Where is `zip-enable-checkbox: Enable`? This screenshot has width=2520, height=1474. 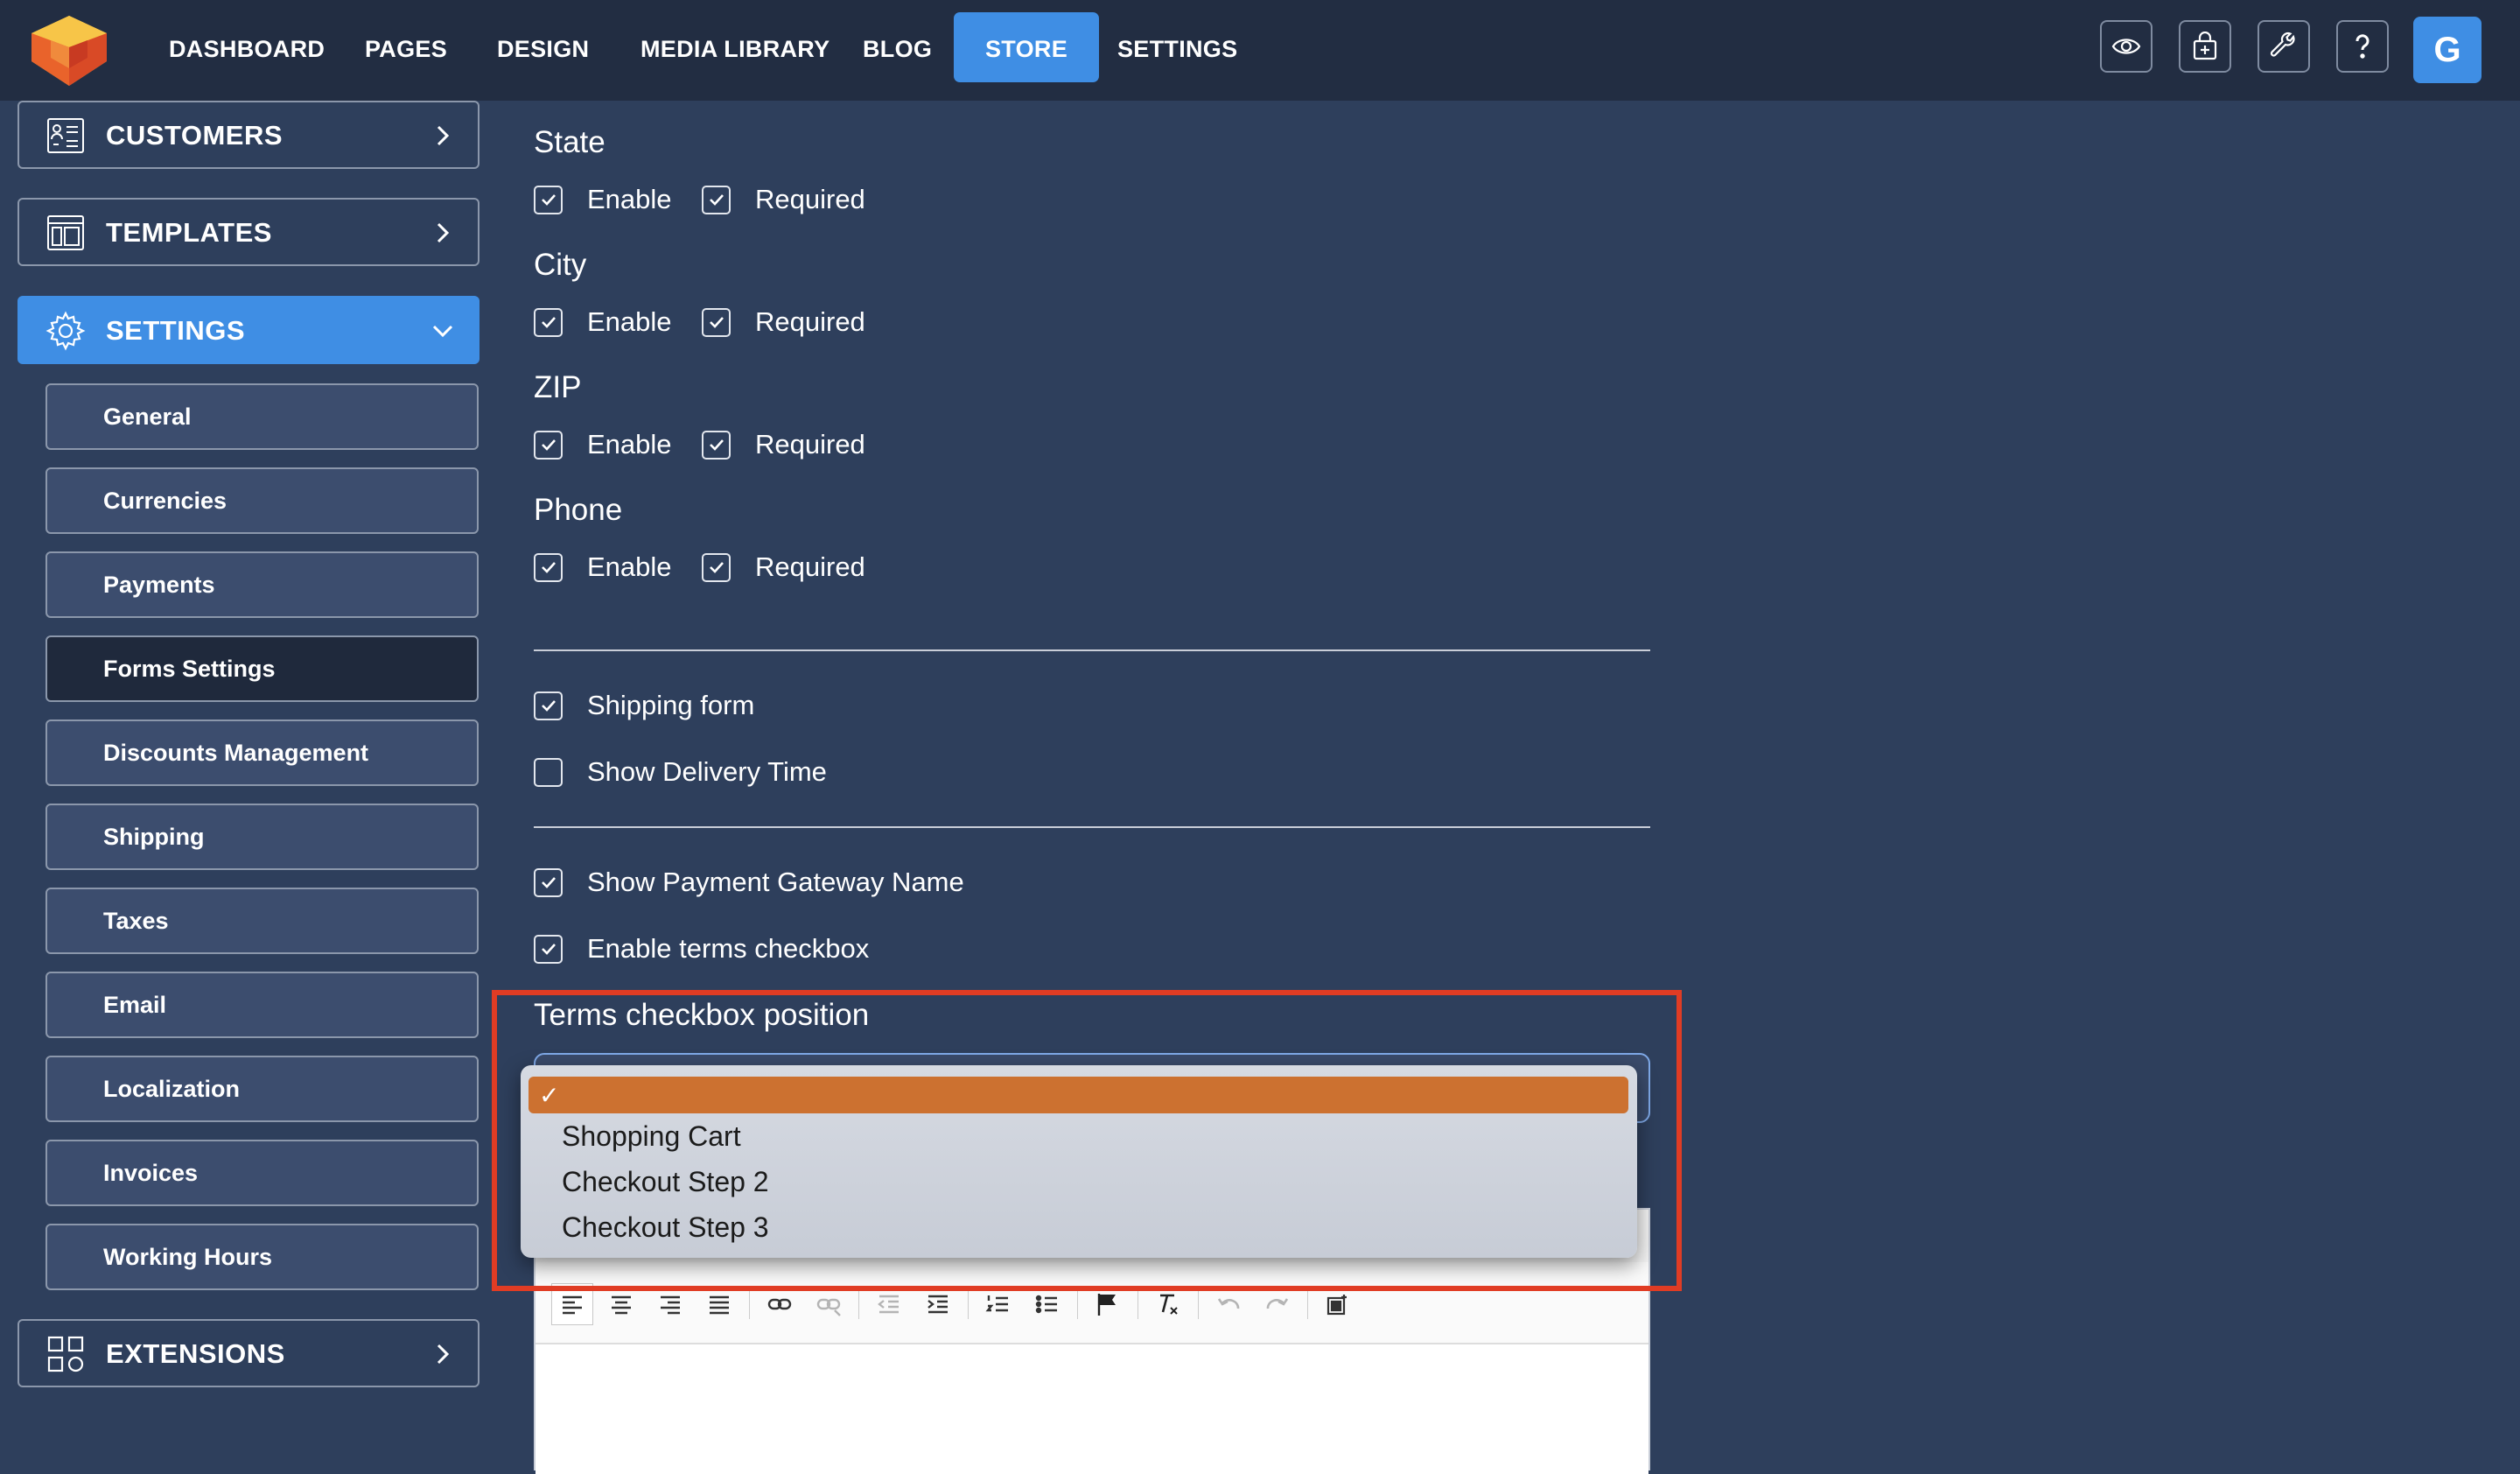
zip-enable-checkbox: Enable is located at coordinates (603, 444).